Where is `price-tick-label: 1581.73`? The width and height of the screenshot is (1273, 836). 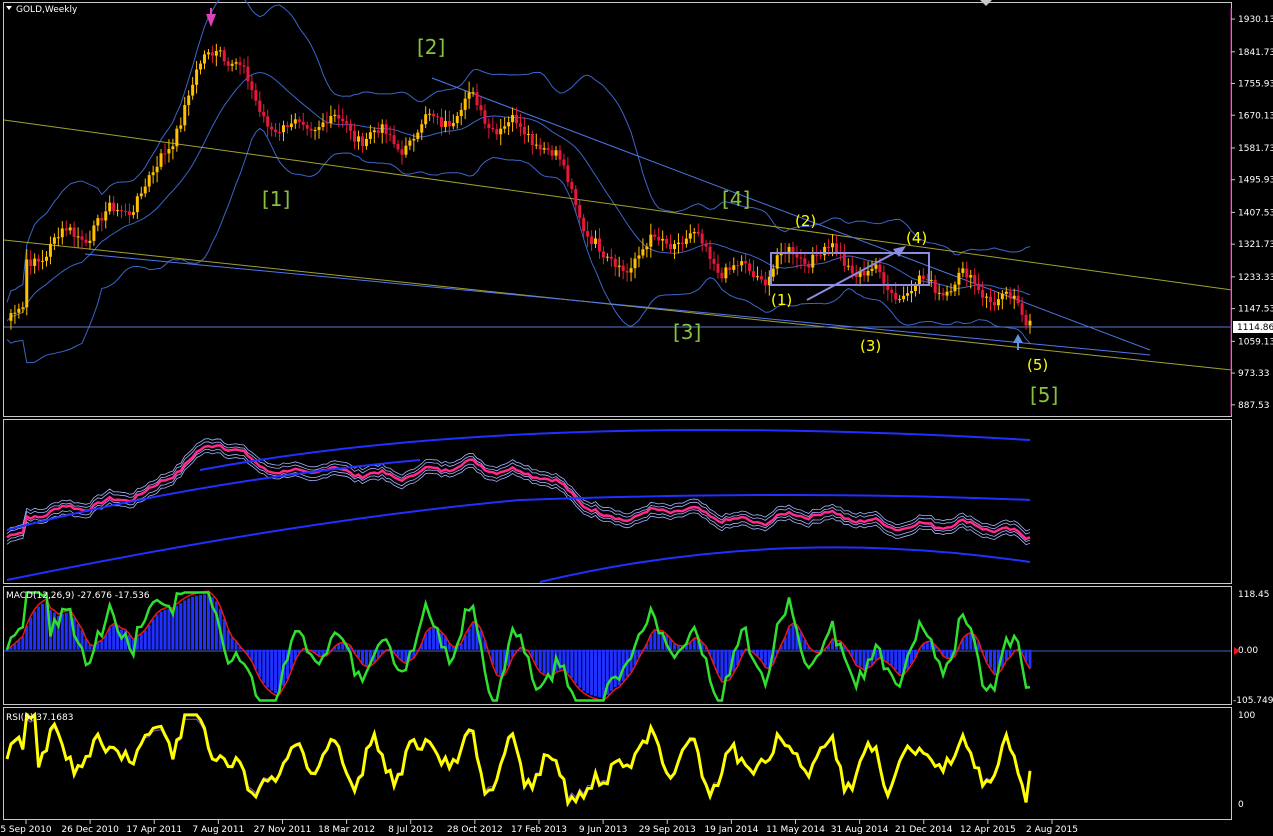 price-tick-label: 1581.73 is located at coordinates (1255, 149).